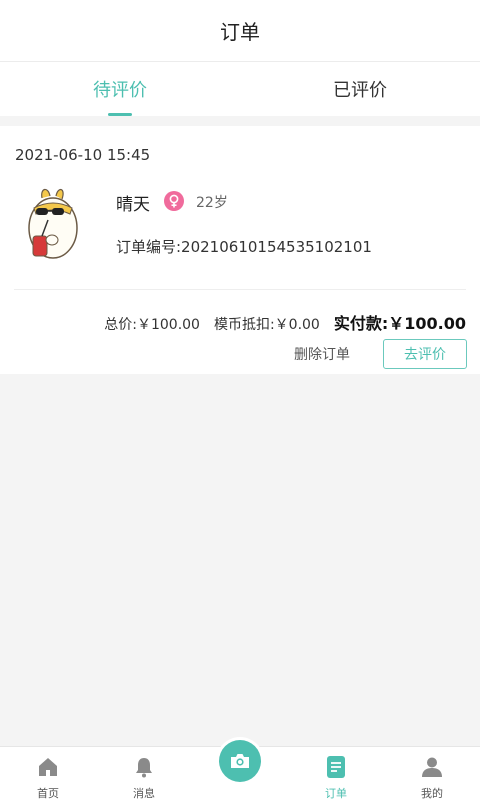 The height and width of the screenshot is (800, 480). What do you see at coordinates (399, 323) in the screenshot?
I see `actual-payment: 实付款:￥100.00` at bounding box center [399, 323].